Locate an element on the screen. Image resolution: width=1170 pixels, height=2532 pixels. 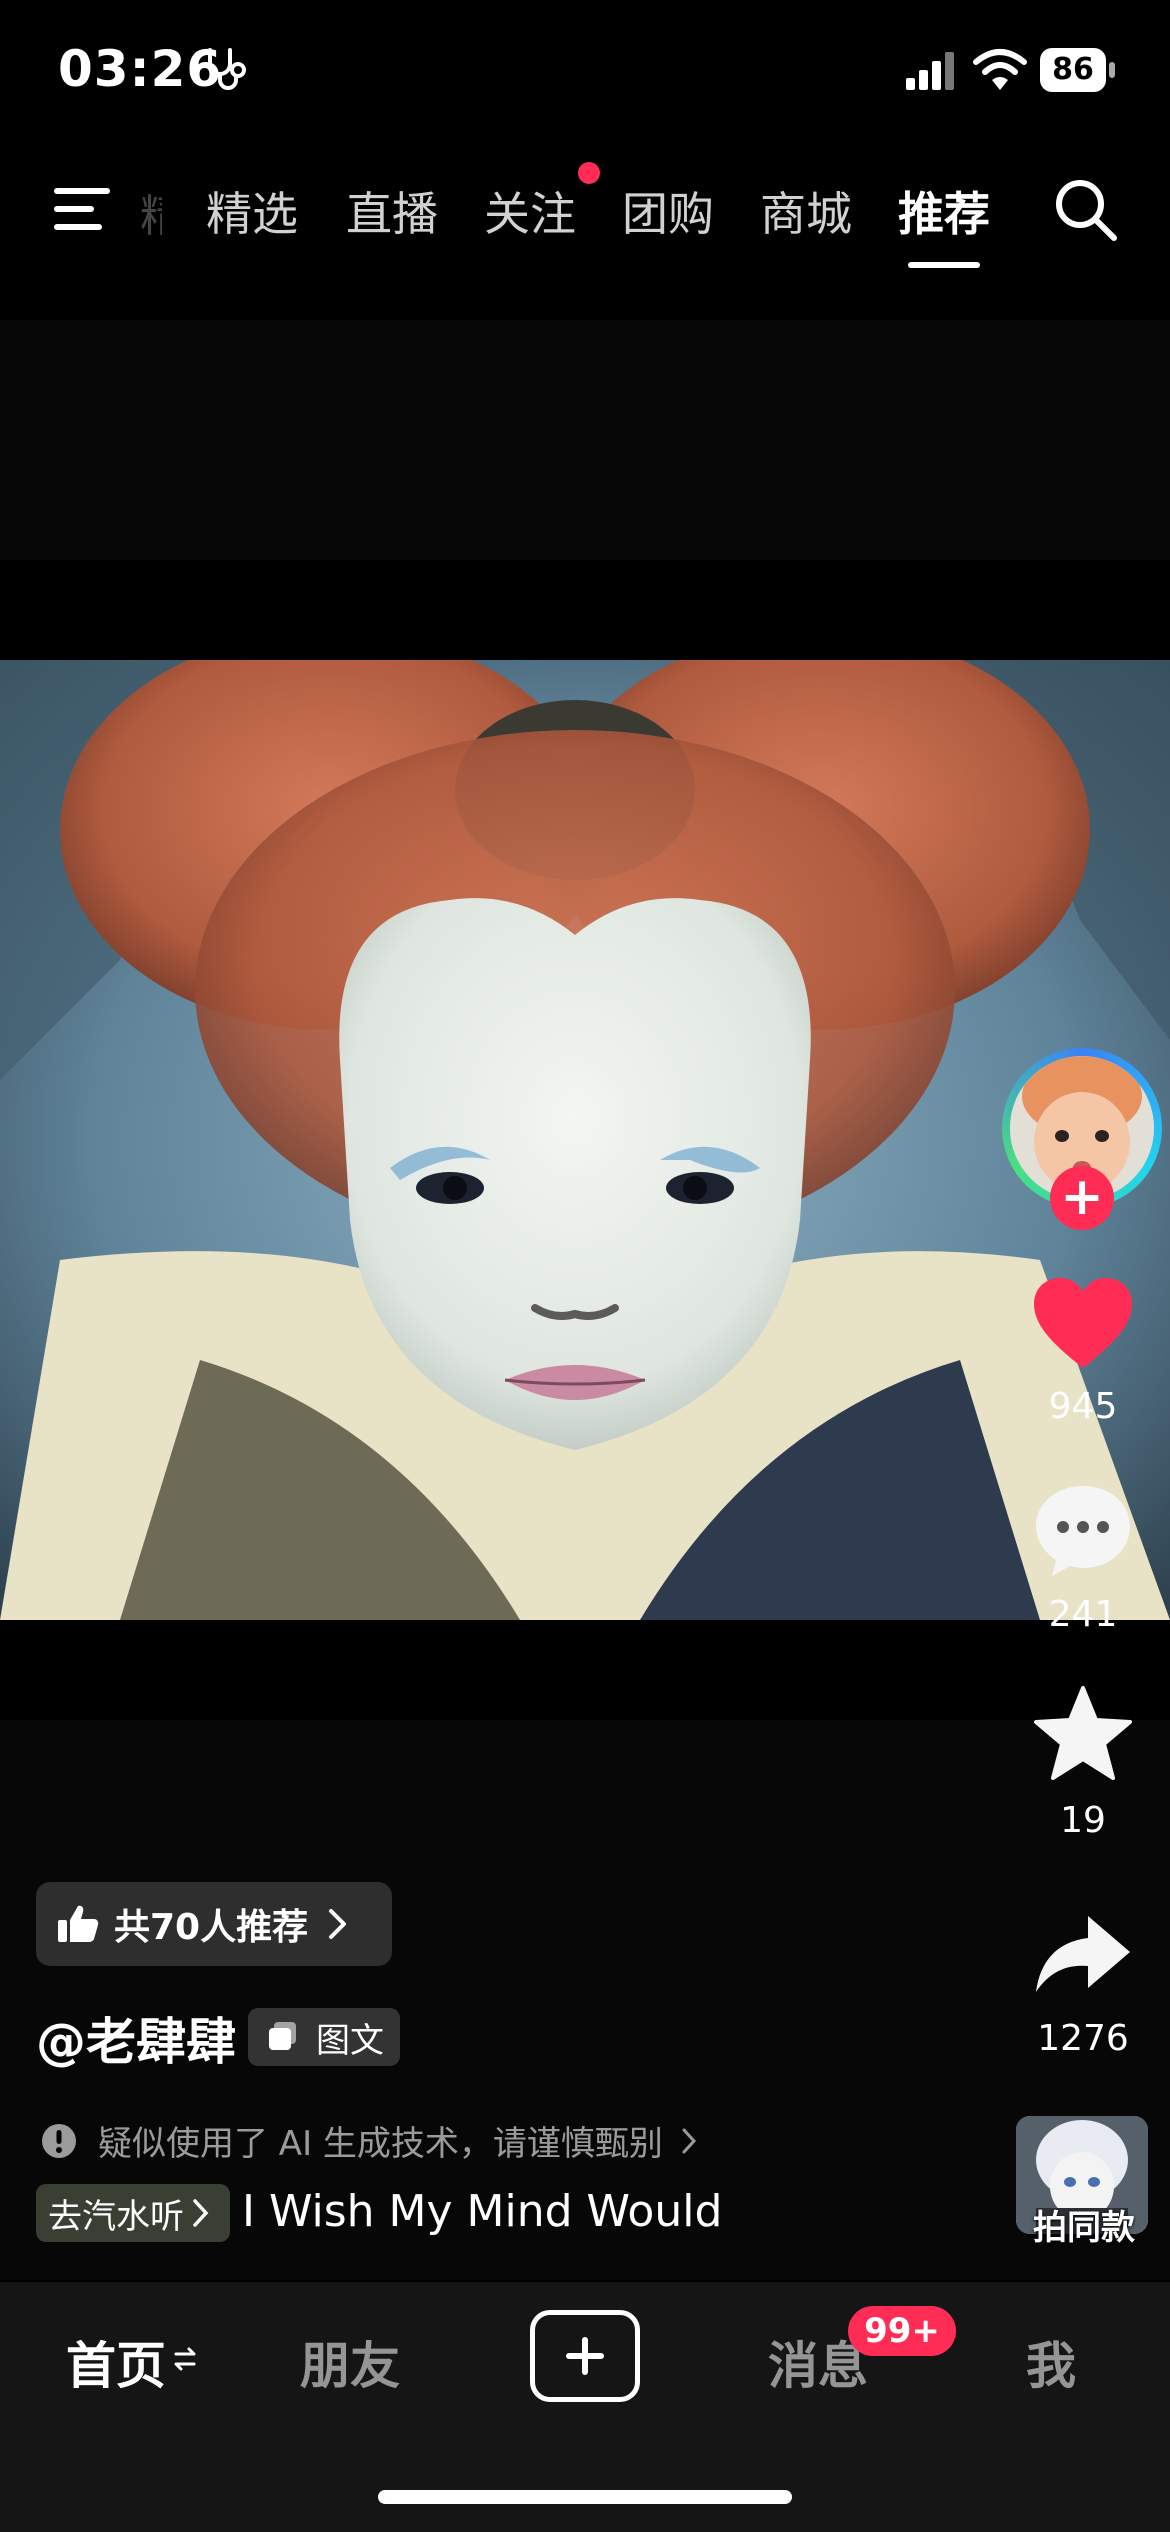
comment-icon is located at coordinates (1083, 1530).